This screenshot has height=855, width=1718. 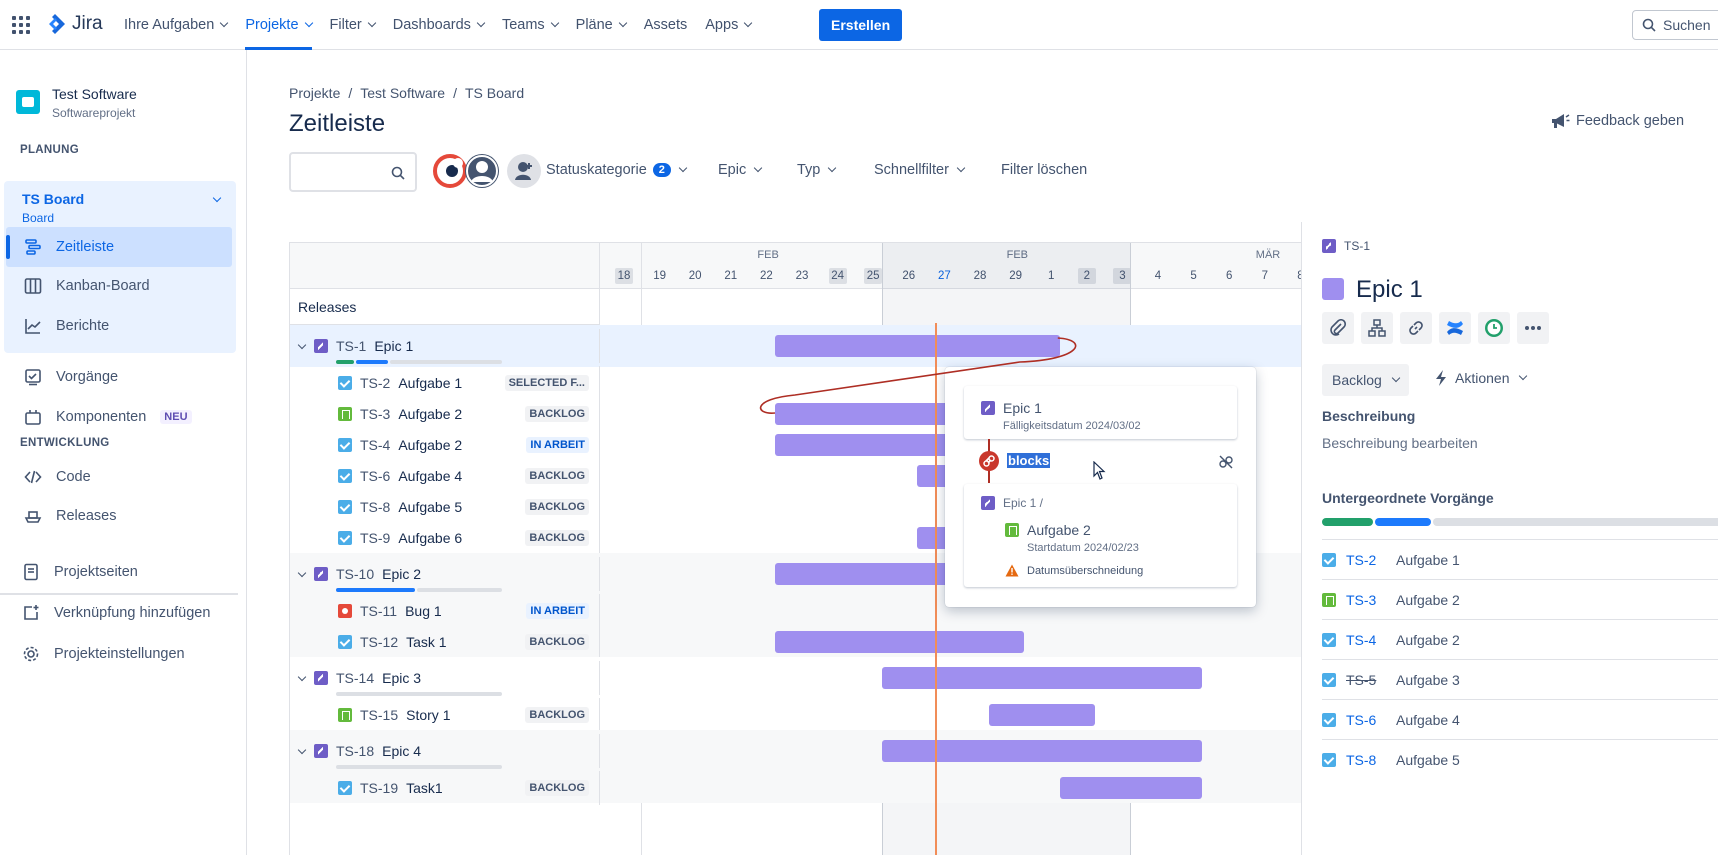 I want to click on status-dropdown: Backlog, so click(x=1365, y=380).